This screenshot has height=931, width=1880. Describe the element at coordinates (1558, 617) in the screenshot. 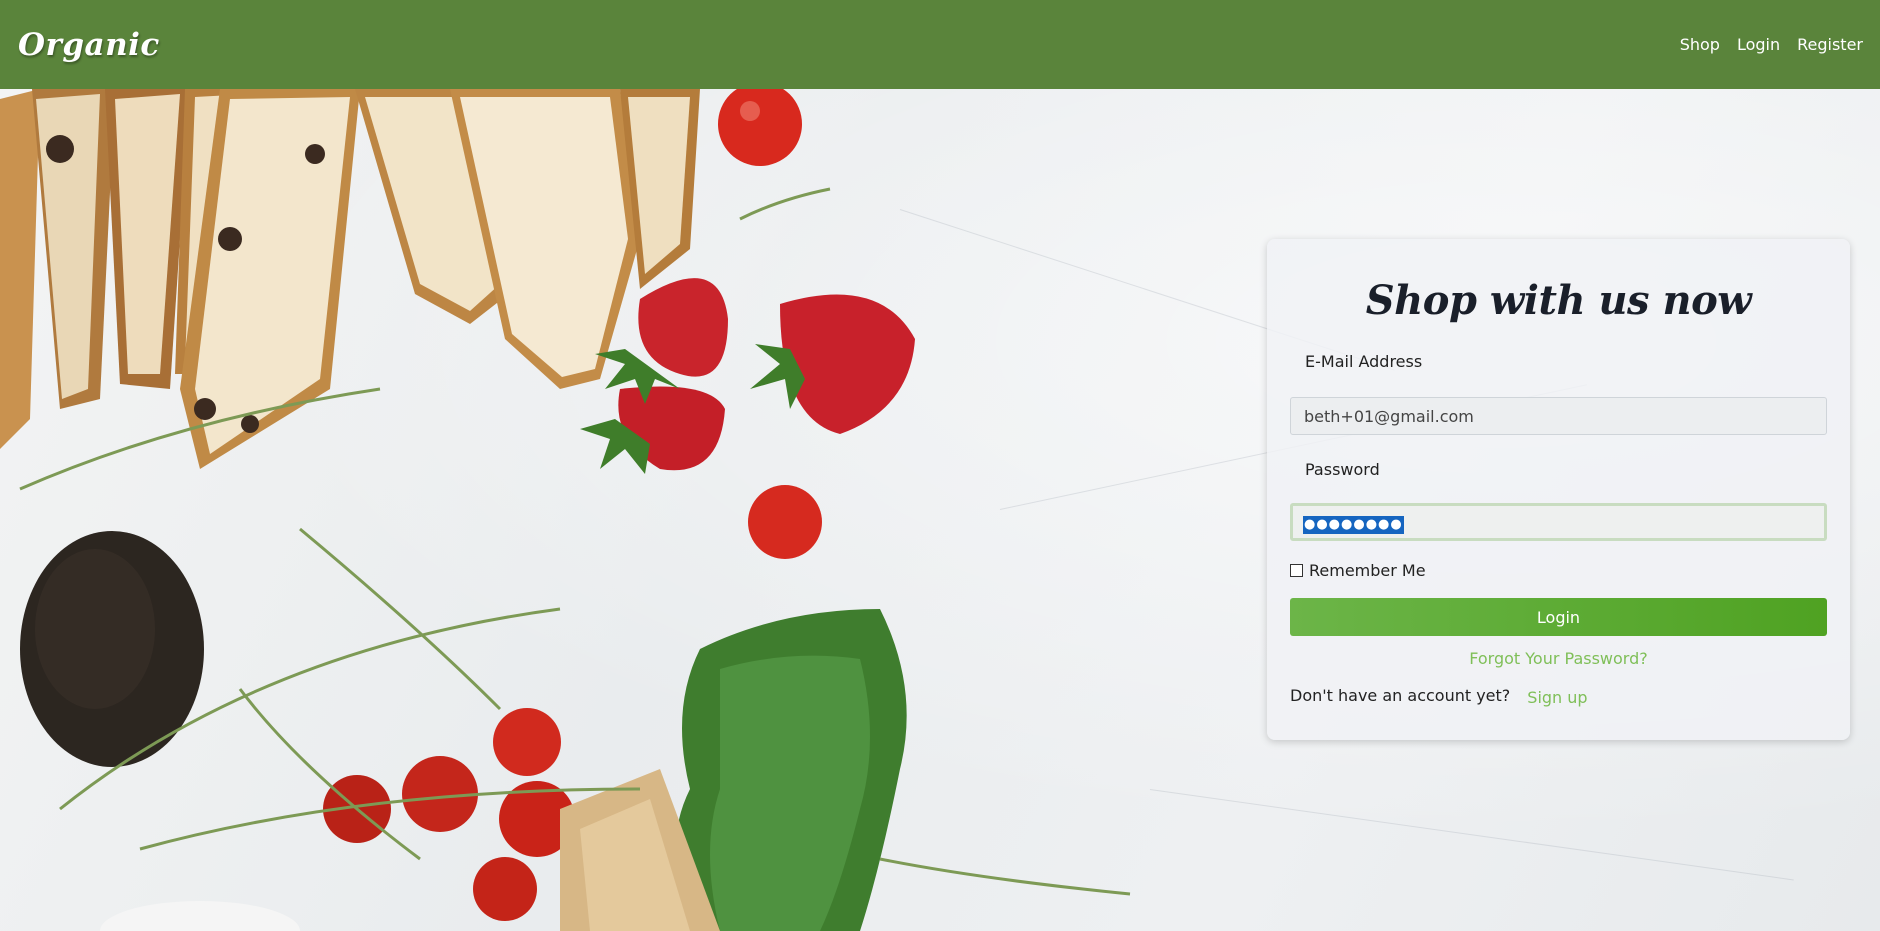

I see `login-button: Login` at that location.